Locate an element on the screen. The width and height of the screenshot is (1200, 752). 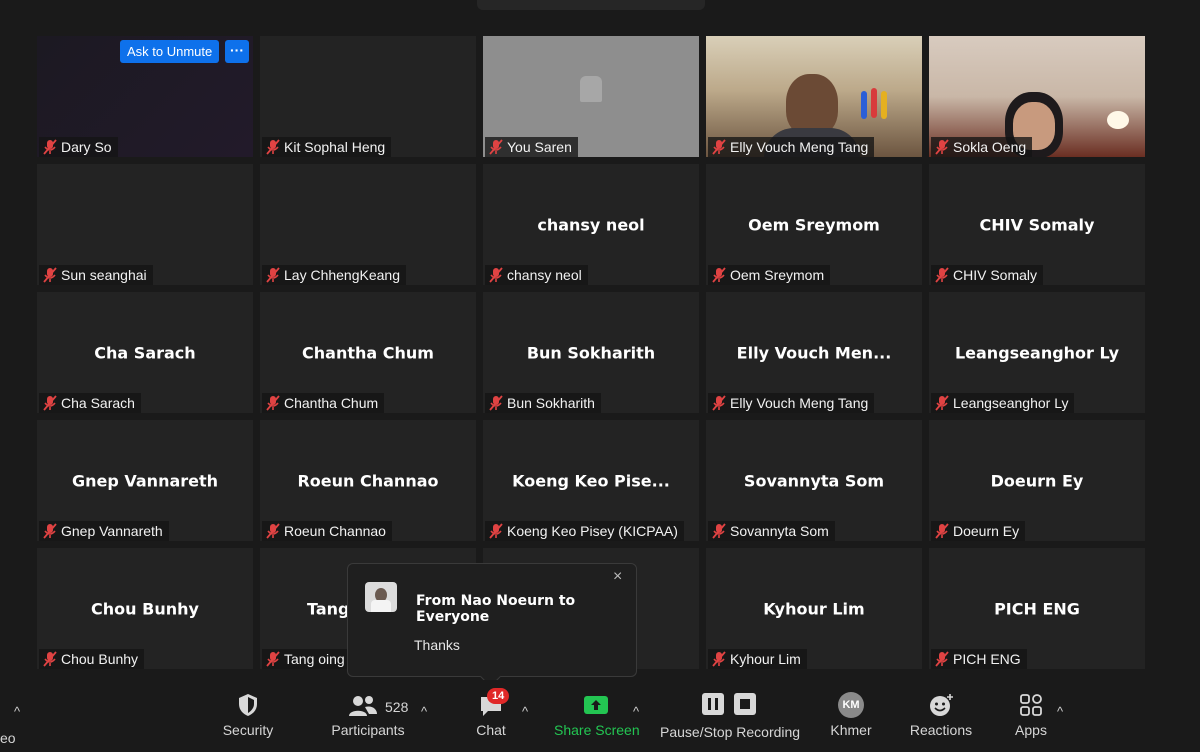
participant-tile: Oem Sreymom Oem Sreymom is located at coordinates (814, 224).